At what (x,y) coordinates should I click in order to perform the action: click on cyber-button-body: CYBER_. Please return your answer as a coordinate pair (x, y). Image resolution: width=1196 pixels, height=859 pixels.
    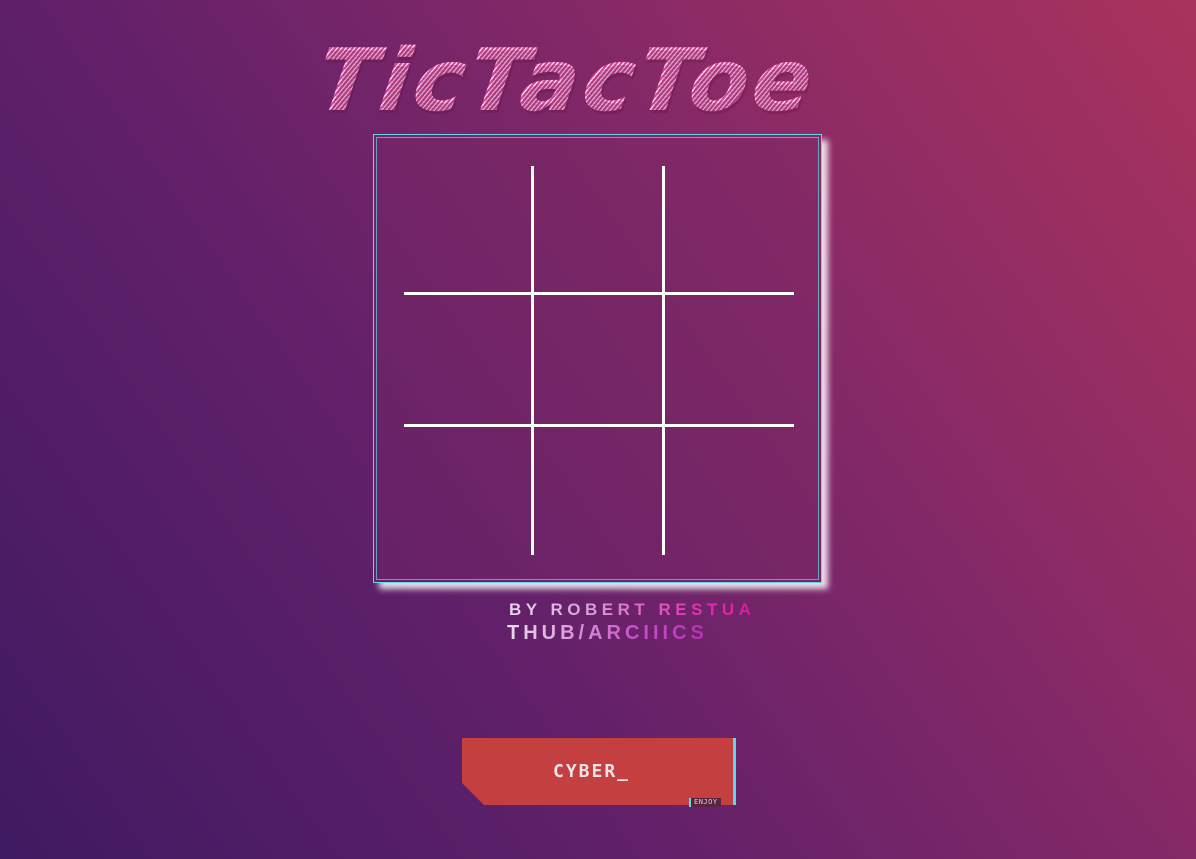
    Looking at the image, I should click on (597, 771).